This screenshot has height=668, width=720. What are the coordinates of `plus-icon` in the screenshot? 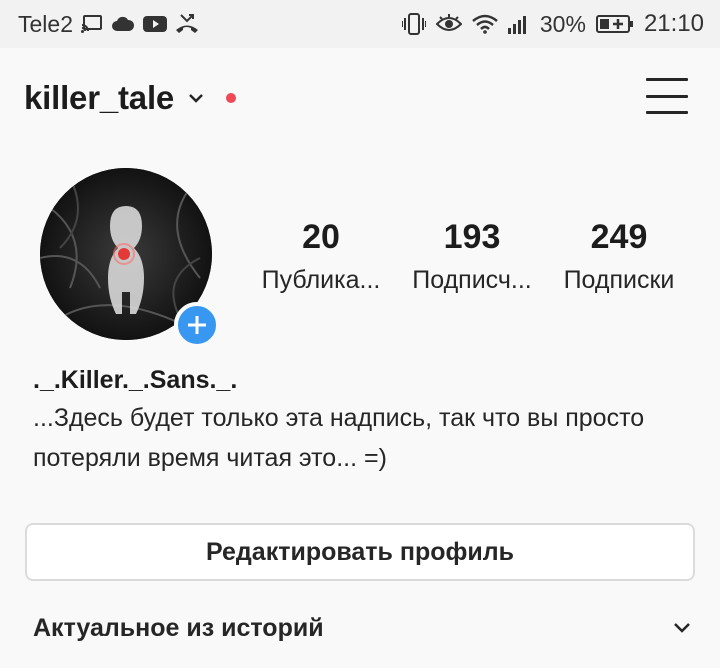 It's located at (197, 325).